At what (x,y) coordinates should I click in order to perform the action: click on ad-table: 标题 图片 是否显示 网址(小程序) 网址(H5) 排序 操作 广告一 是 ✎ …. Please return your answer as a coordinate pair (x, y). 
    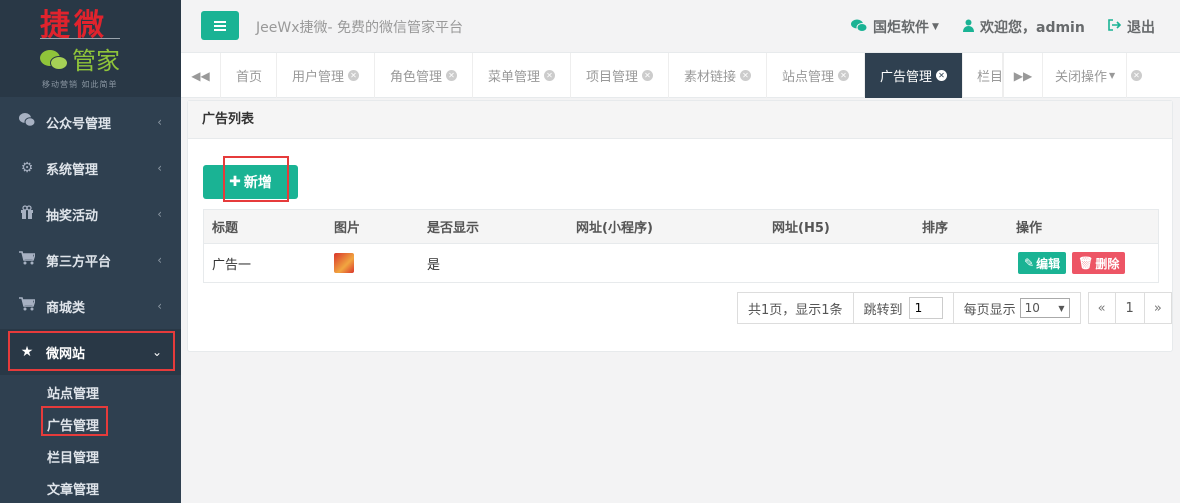
    Looking at the image, I should click on (681, 246).